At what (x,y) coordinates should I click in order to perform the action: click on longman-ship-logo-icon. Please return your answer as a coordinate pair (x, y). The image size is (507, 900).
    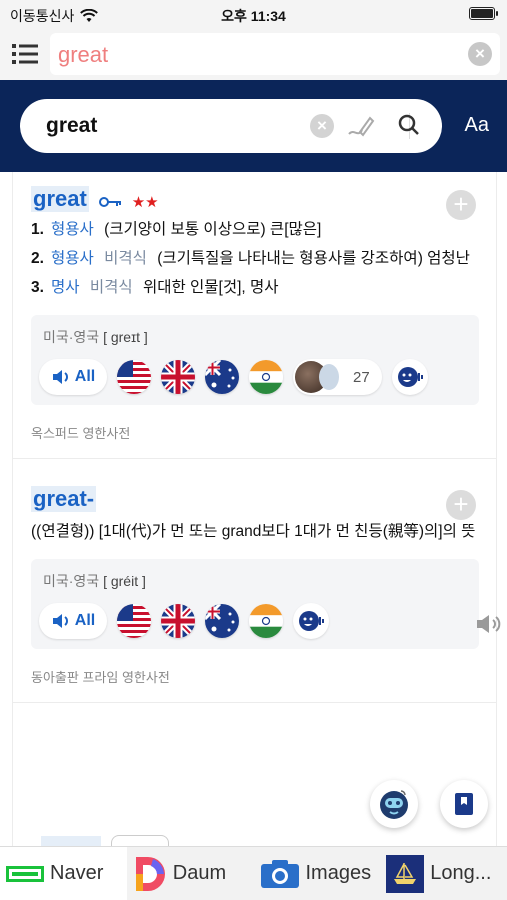
    Looking at the image, I should click on (405, 873).